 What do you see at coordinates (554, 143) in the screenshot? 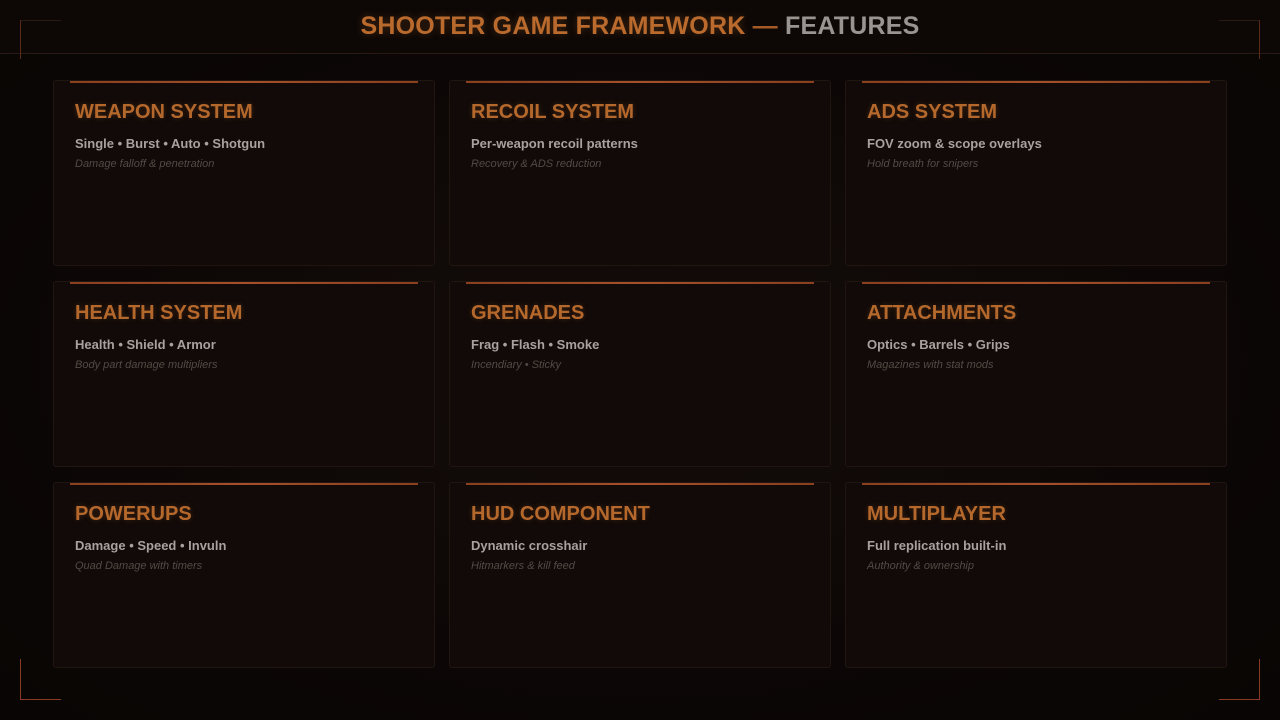
I see `feature-summary: Per-weapon recoil patterns` at bounding box center [554, 143].